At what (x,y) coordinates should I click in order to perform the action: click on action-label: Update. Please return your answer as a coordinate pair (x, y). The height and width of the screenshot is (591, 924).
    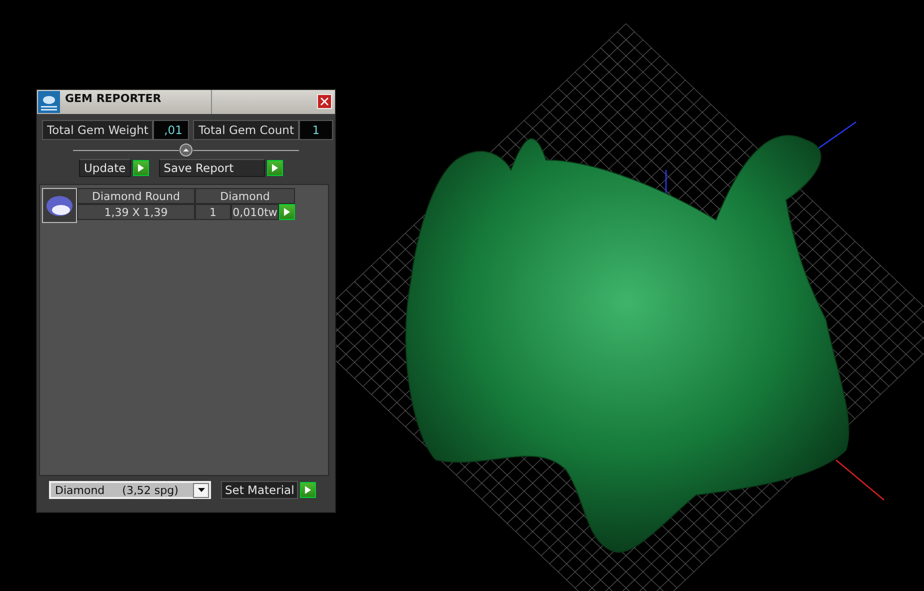
    Looking at the image, I should click on (105, 168).